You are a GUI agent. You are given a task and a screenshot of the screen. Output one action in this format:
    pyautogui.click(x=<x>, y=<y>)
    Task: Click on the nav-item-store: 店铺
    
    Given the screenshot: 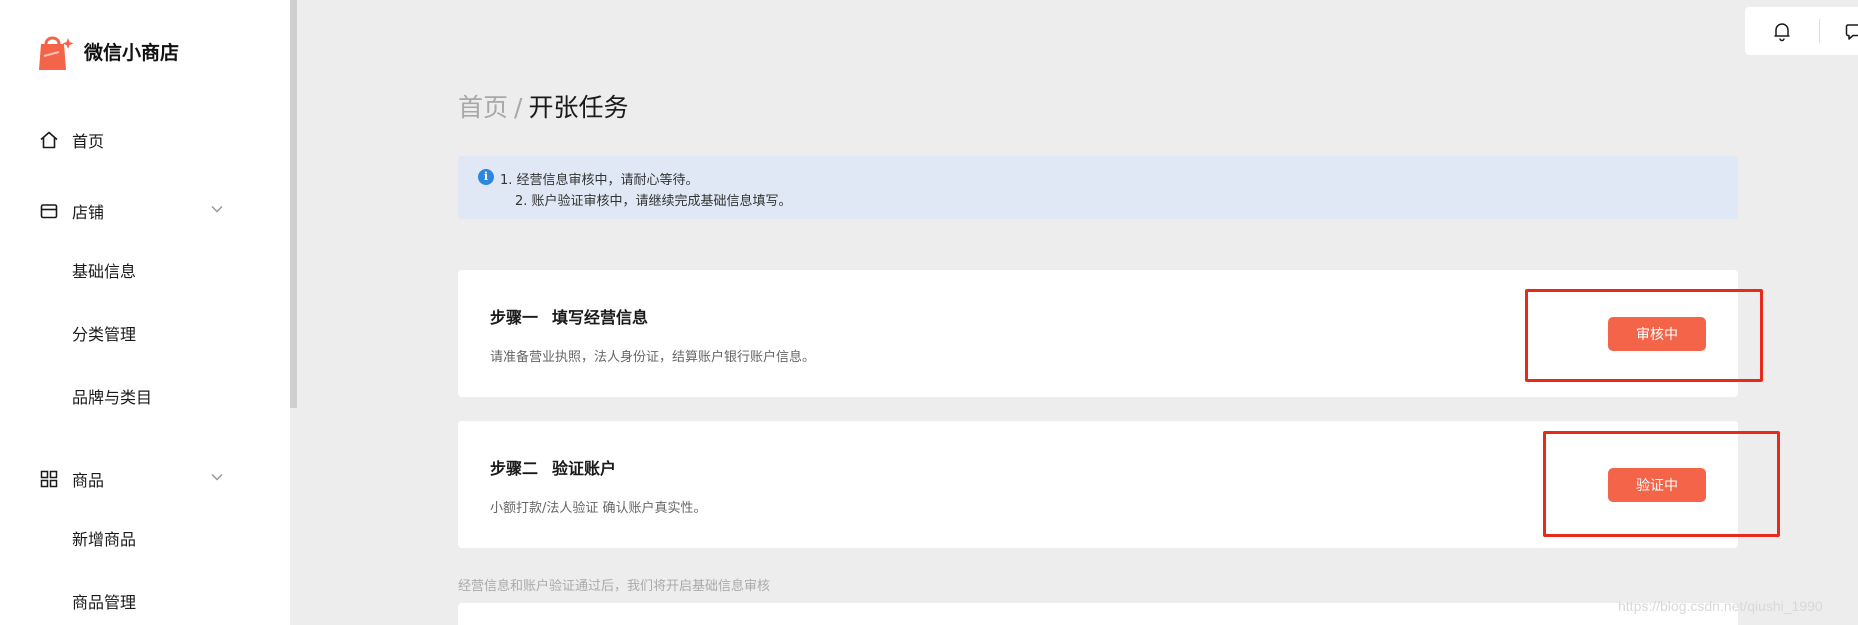 What is the action you would take?
    pyautogui.click(x=130, y=211)
    